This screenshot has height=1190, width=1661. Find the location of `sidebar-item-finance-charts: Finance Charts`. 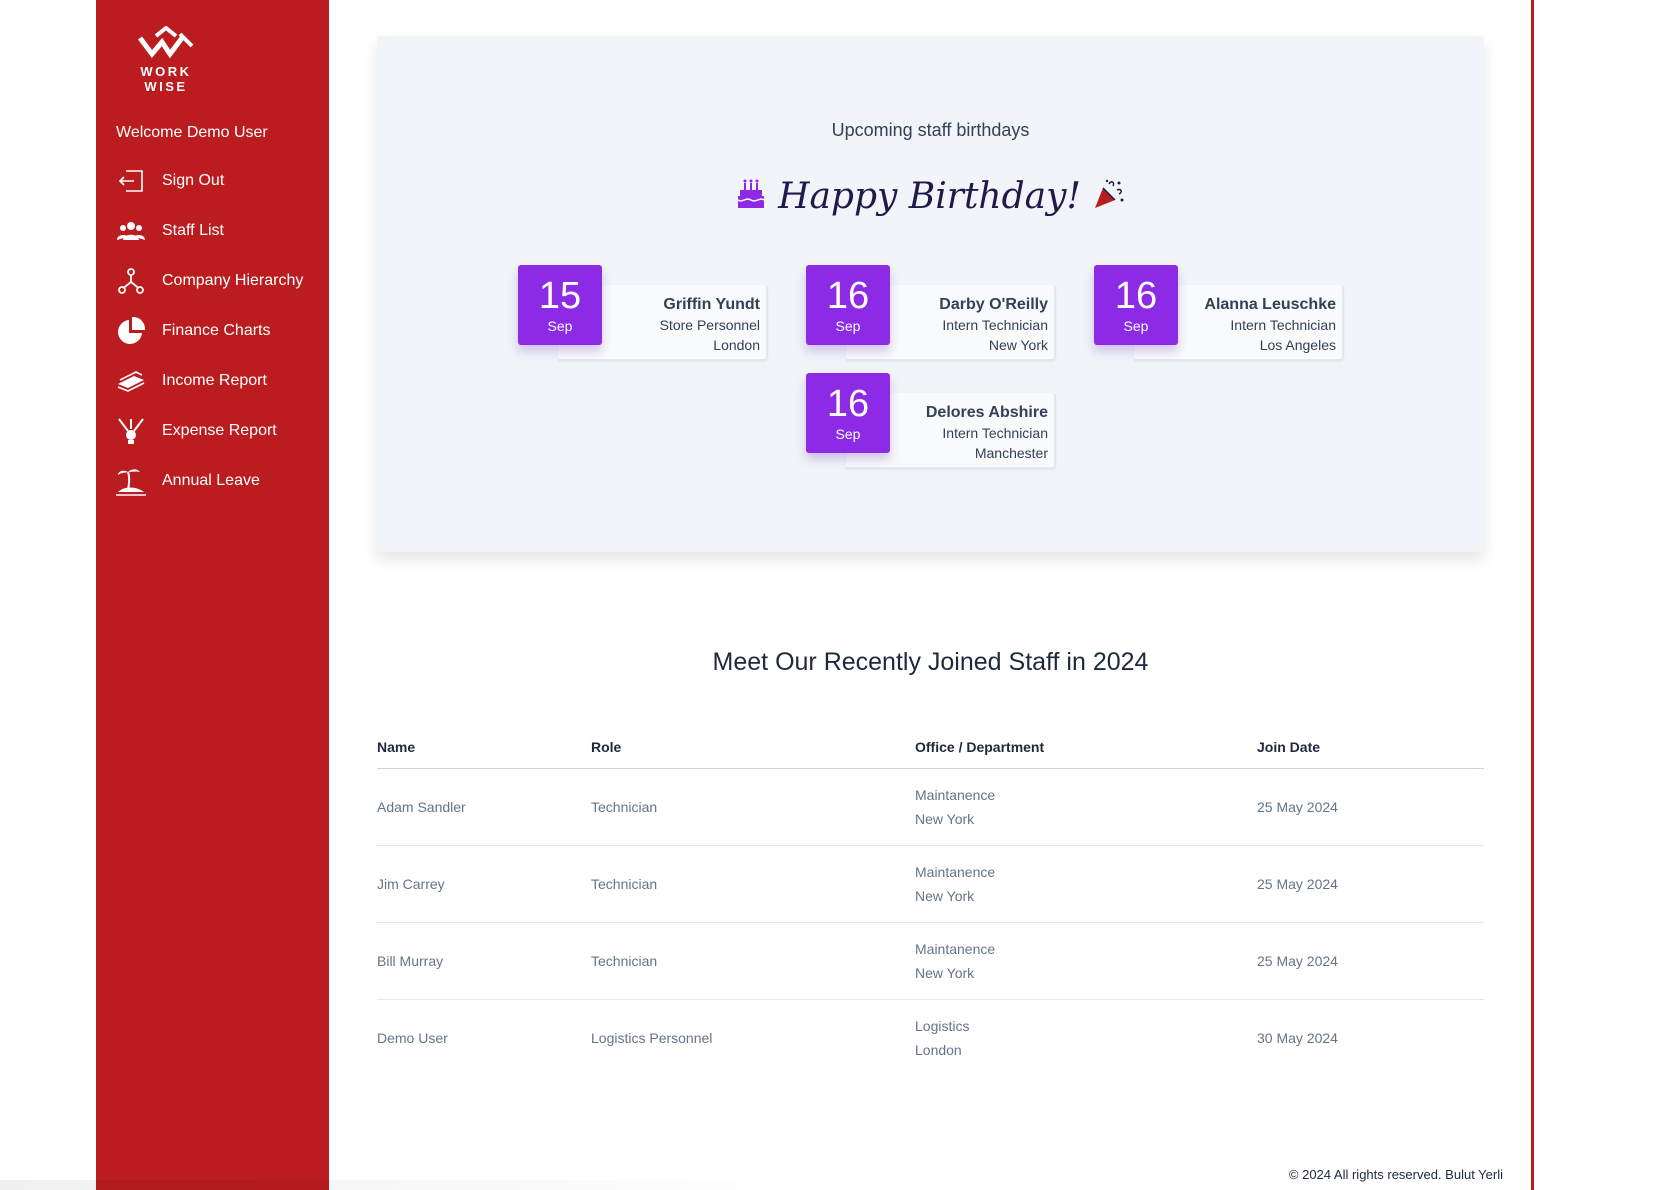

sidebar-item-finance-charts: Finance Charts is located at coordinates (208, 331).